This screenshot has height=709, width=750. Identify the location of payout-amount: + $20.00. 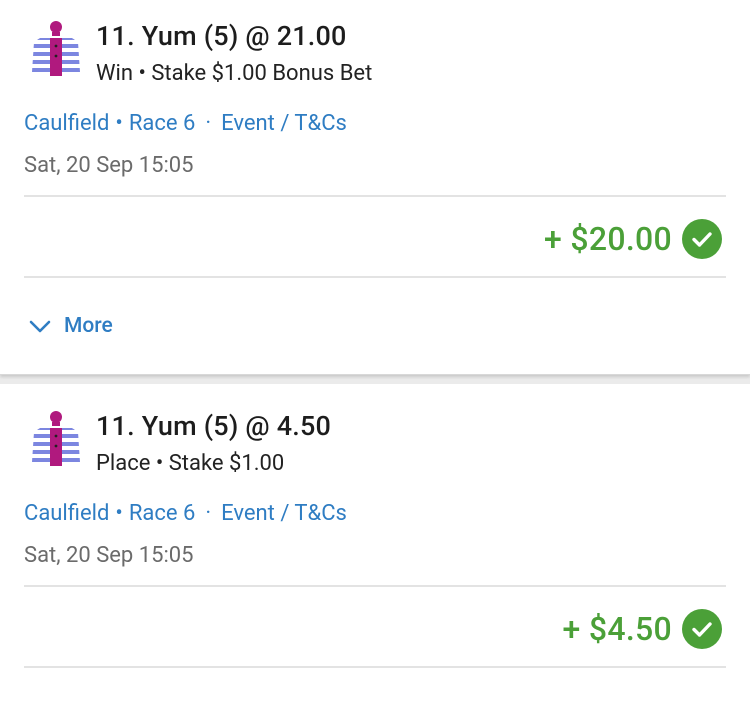
(608, 239).